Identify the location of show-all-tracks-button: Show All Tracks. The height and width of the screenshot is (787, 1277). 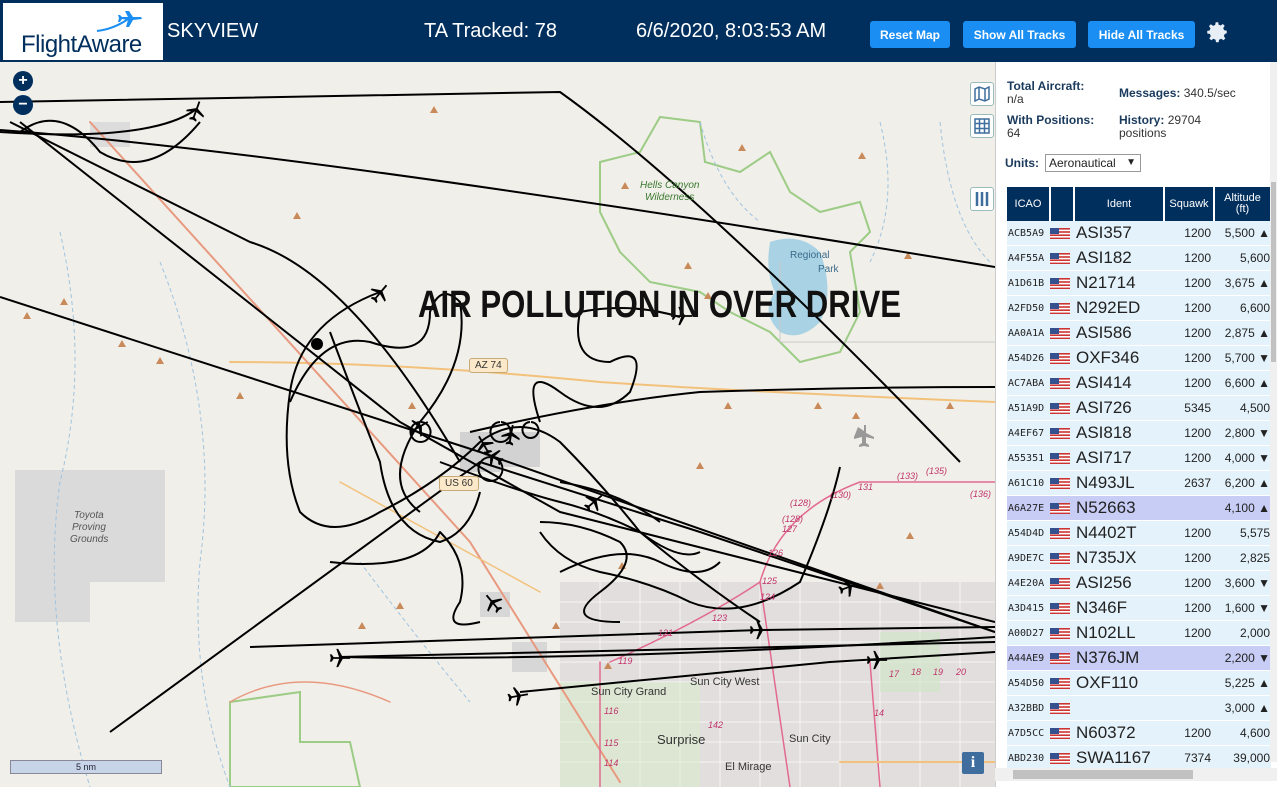
(1019, 34).